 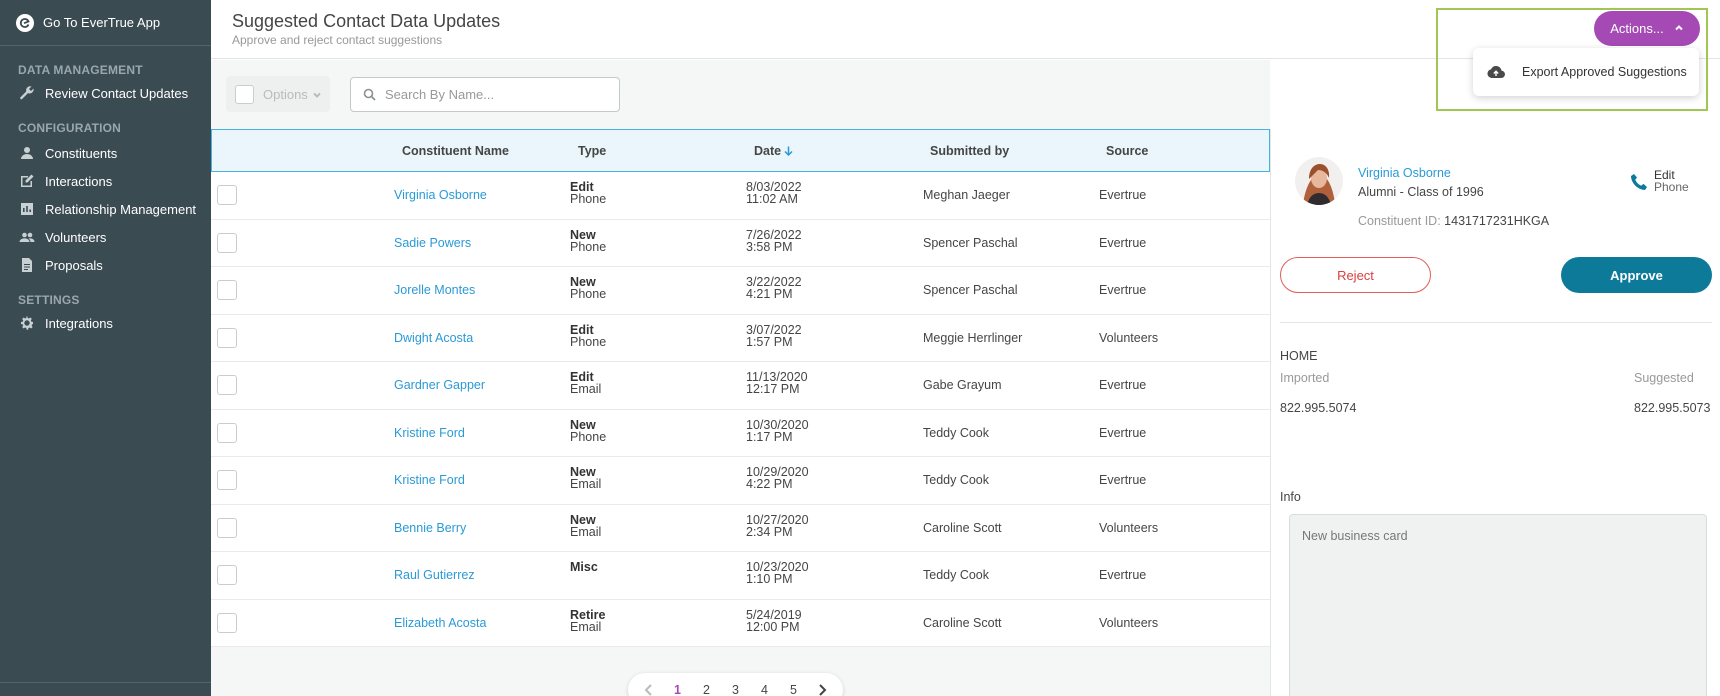 What do you see at coordinates (773, 626) in the screenshot?
I see `time-value: 12:00 PM` at bounding box center [773, 626].